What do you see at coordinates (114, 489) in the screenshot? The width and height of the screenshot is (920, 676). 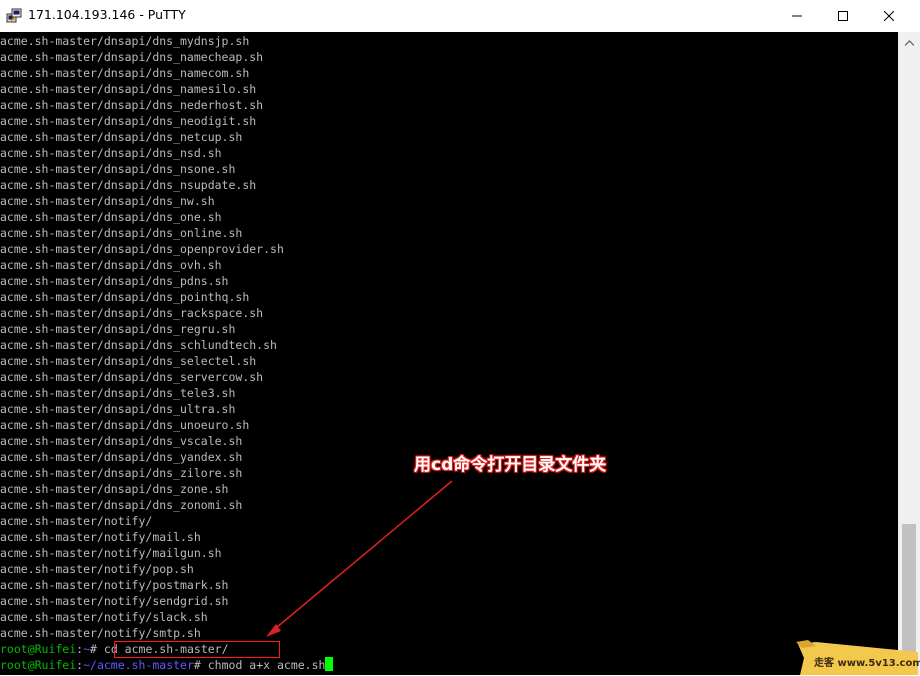 I see `terminal-line: acme.sh-master/dnsapi/dns_zone.sh` at bounding box center [114, 489].